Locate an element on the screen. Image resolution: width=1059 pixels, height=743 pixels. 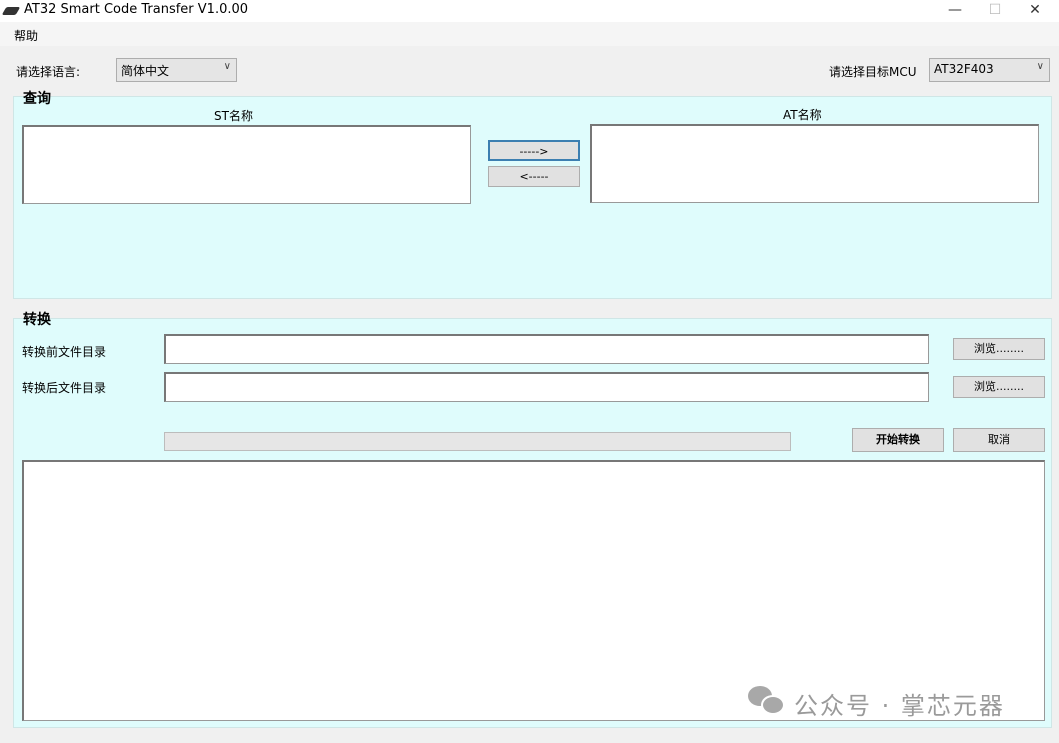
at-name-label: AT名称 is located at coordinates (802, 115).